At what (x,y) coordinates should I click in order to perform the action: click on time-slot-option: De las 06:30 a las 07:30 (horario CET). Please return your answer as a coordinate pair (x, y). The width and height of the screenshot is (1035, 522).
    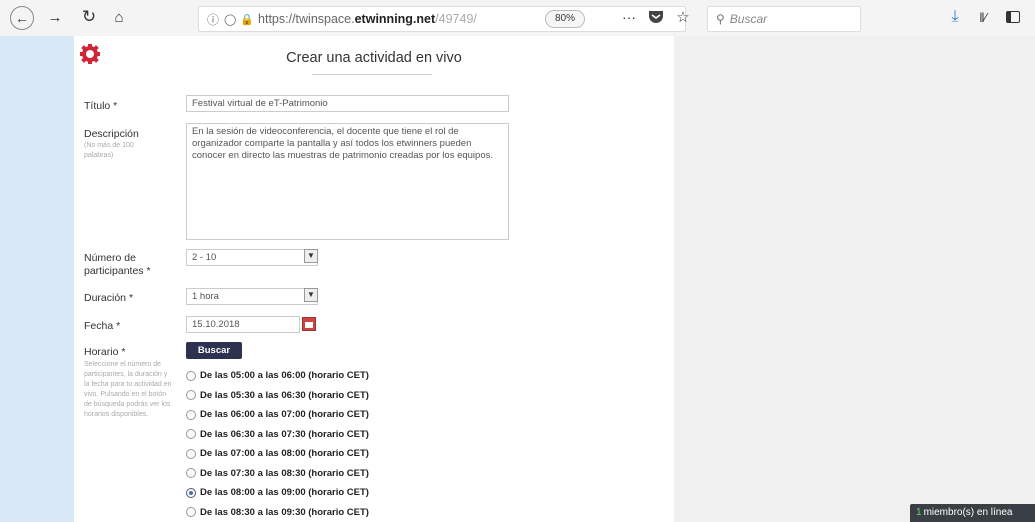
    Looking at the image, I should click on (277, 434).